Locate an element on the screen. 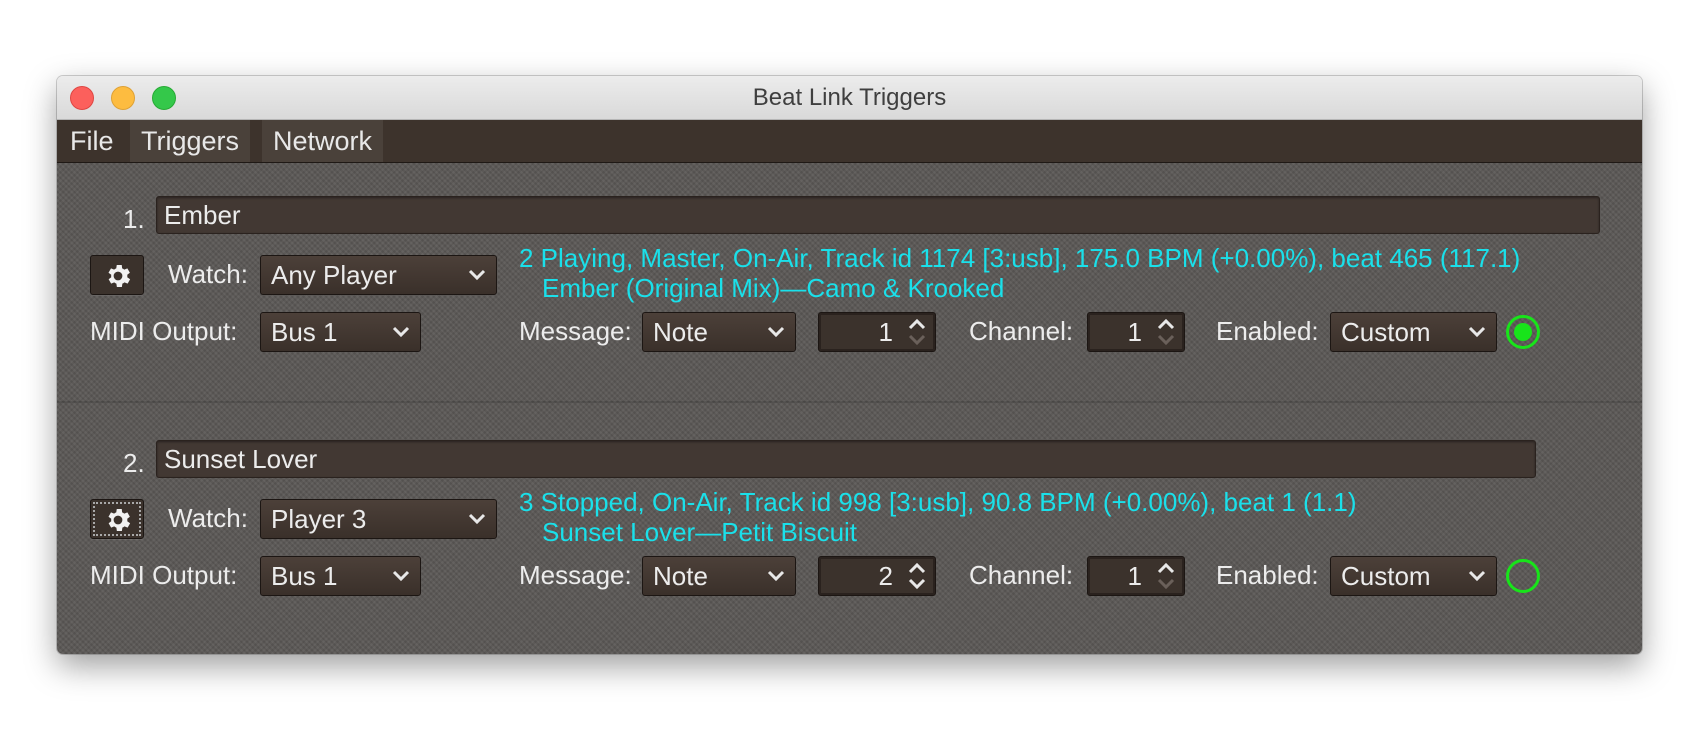 Image resolution: width=1700 pixels, height=730 pixels. watch-dropdown: Any Player is located at coordinates (378, 275).